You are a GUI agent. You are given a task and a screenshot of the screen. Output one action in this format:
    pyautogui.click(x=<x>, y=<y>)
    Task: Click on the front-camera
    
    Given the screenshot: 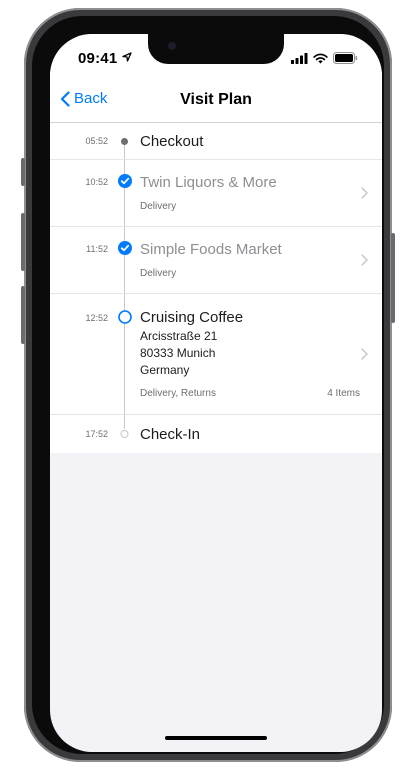 What is the action you would take?
    pyautogui.click(x=172, y=46)
    